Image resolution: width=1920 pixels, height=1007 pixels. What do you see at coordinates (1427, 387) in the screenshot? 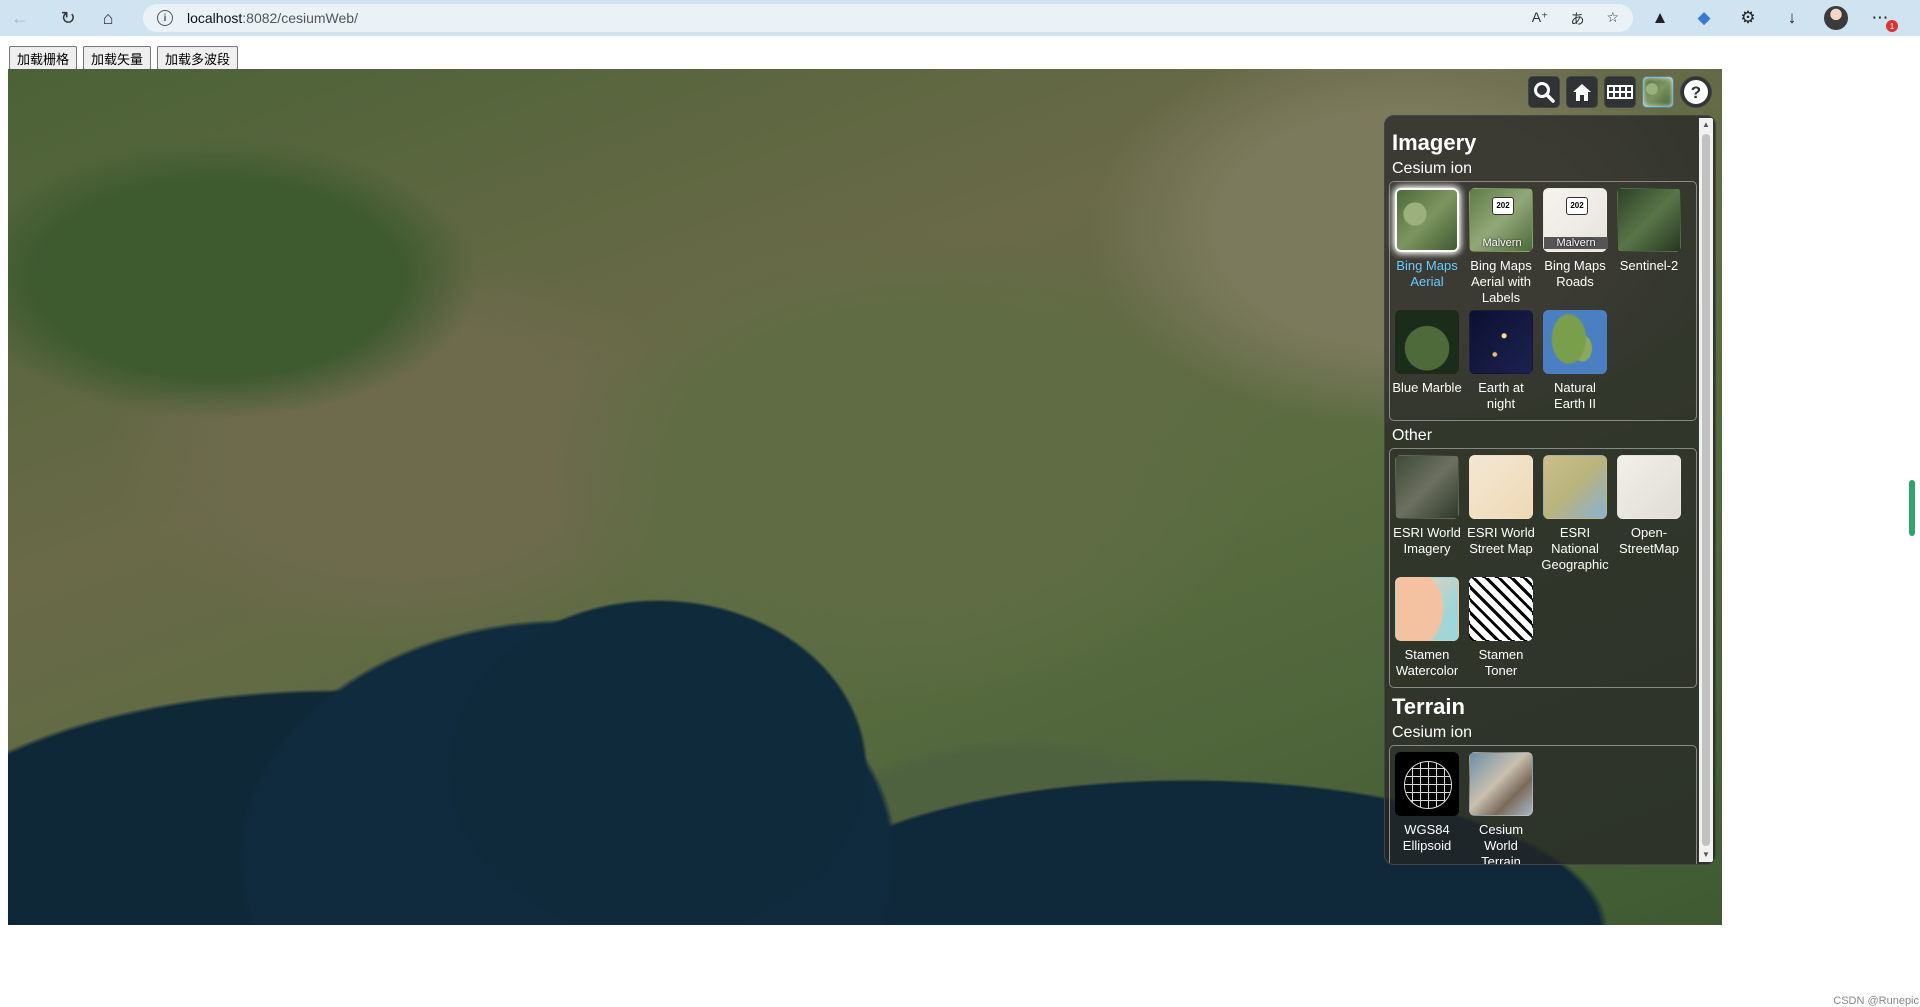
I see `layer-item-label: Blue Marble` at bounding box center [1427, 387].